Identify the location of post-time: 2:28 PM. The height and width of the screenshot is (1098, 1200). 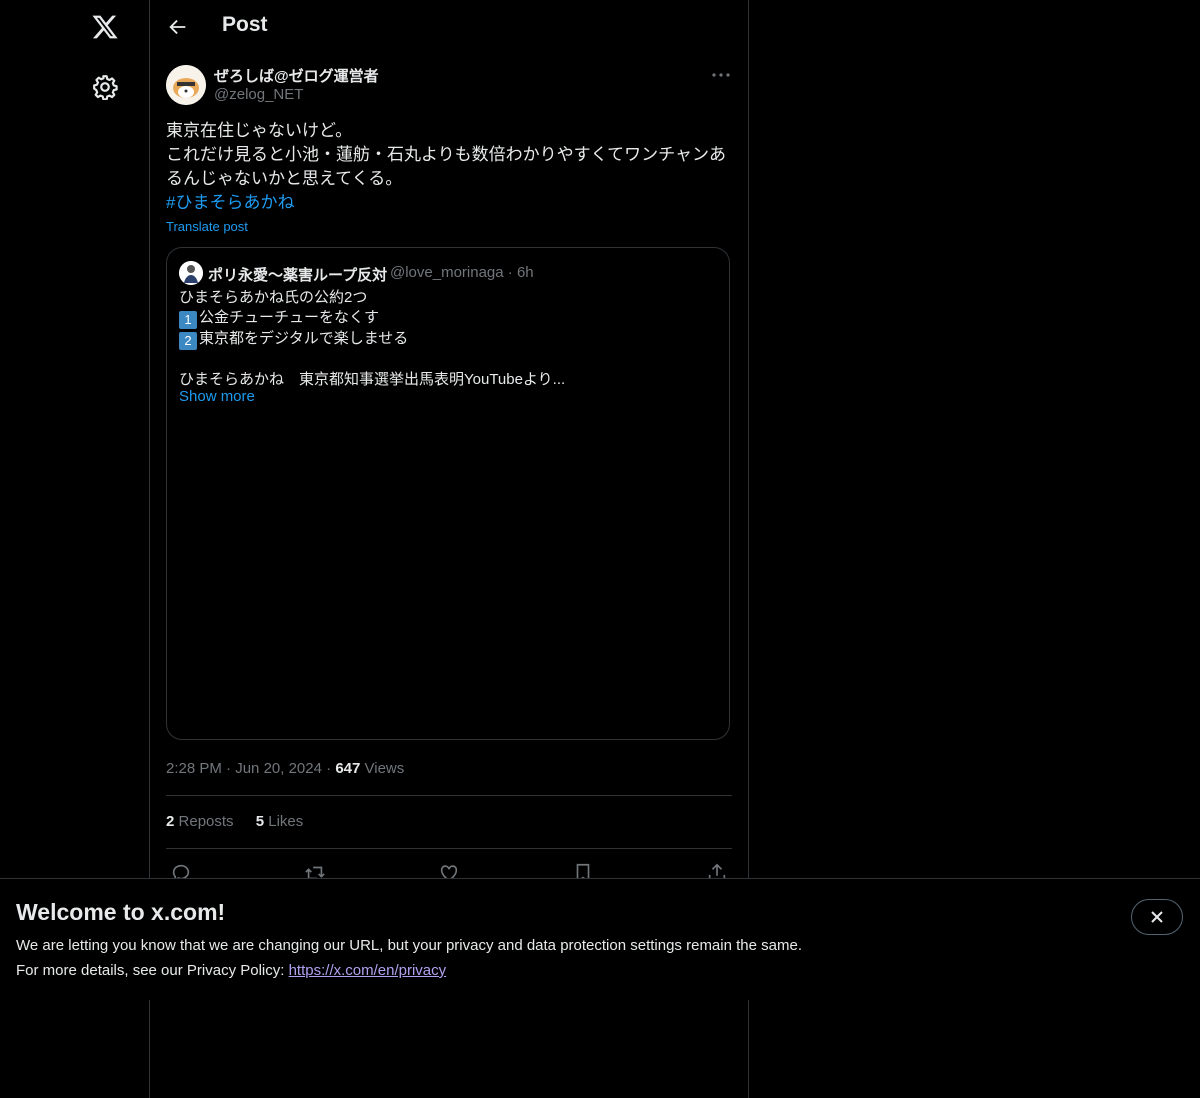
(194, 768).